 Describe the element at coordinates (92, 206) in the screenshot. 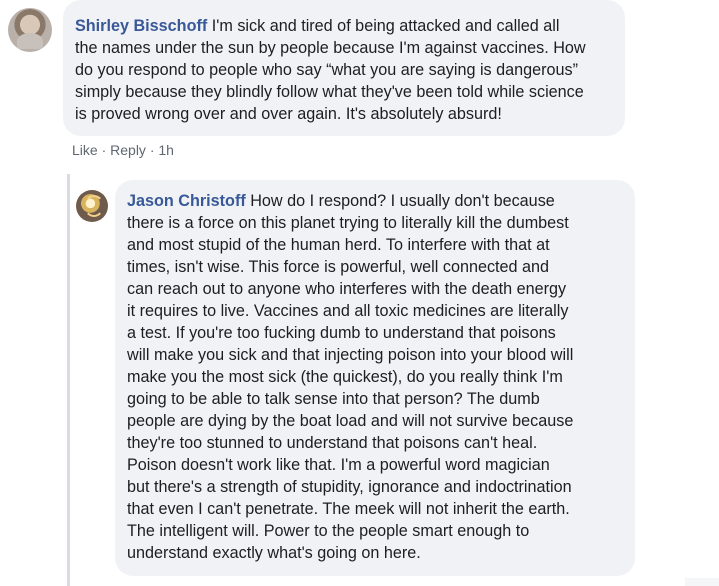

I see `avatar-jason-christoff` at that location.